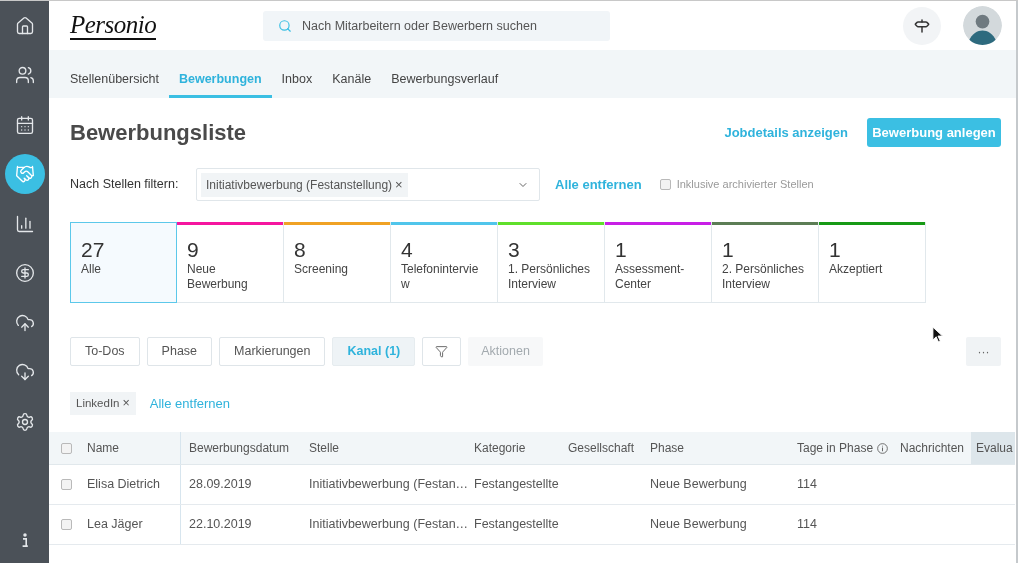 The height and width of the screenshot is (563, 1018). Describe the element at coordinates (764, 277) in the screenshot. I see `phase-label: 2. Persönliches Interview` at that location.